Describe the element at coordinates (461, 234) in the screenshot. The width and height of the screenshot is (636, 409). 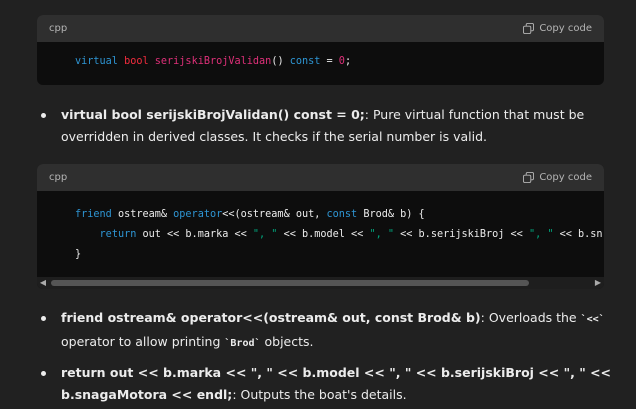
I see `code-token: << b.serijskiBroj <<` at that location.